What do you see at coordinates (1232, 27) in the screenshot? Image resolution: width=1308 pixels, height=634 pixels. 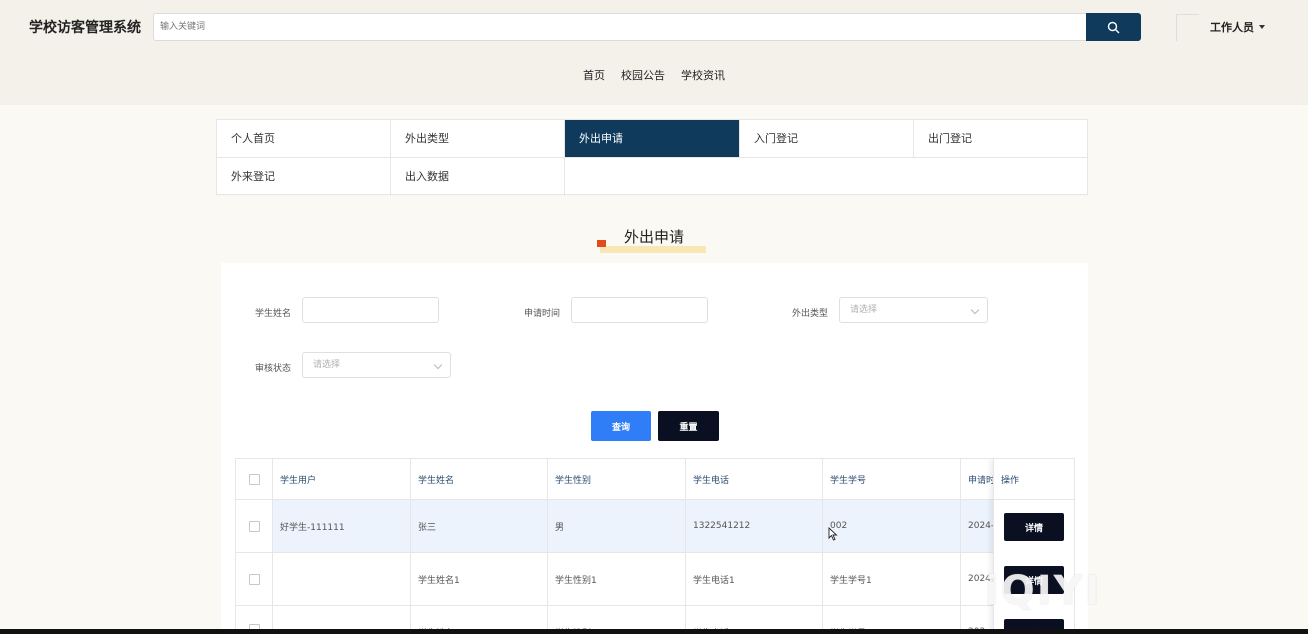 I see `user-name-label: 工作人员` at bounding box center [1232, 27].